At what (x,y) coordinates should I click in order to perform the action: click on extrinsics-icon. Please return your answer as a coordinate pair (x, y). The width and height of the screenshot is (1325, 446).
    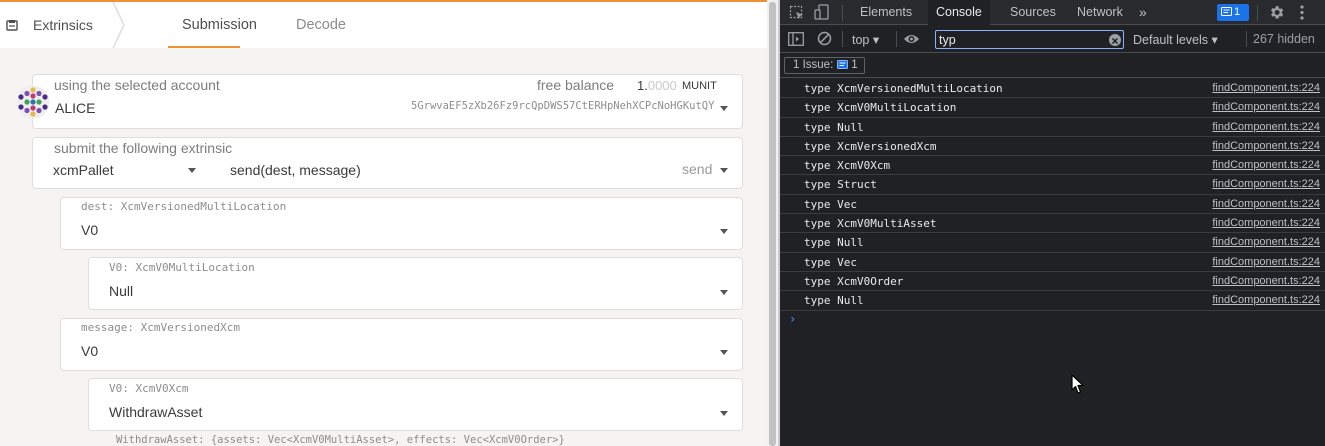
    Looking at the image, I should click on (12, 25).